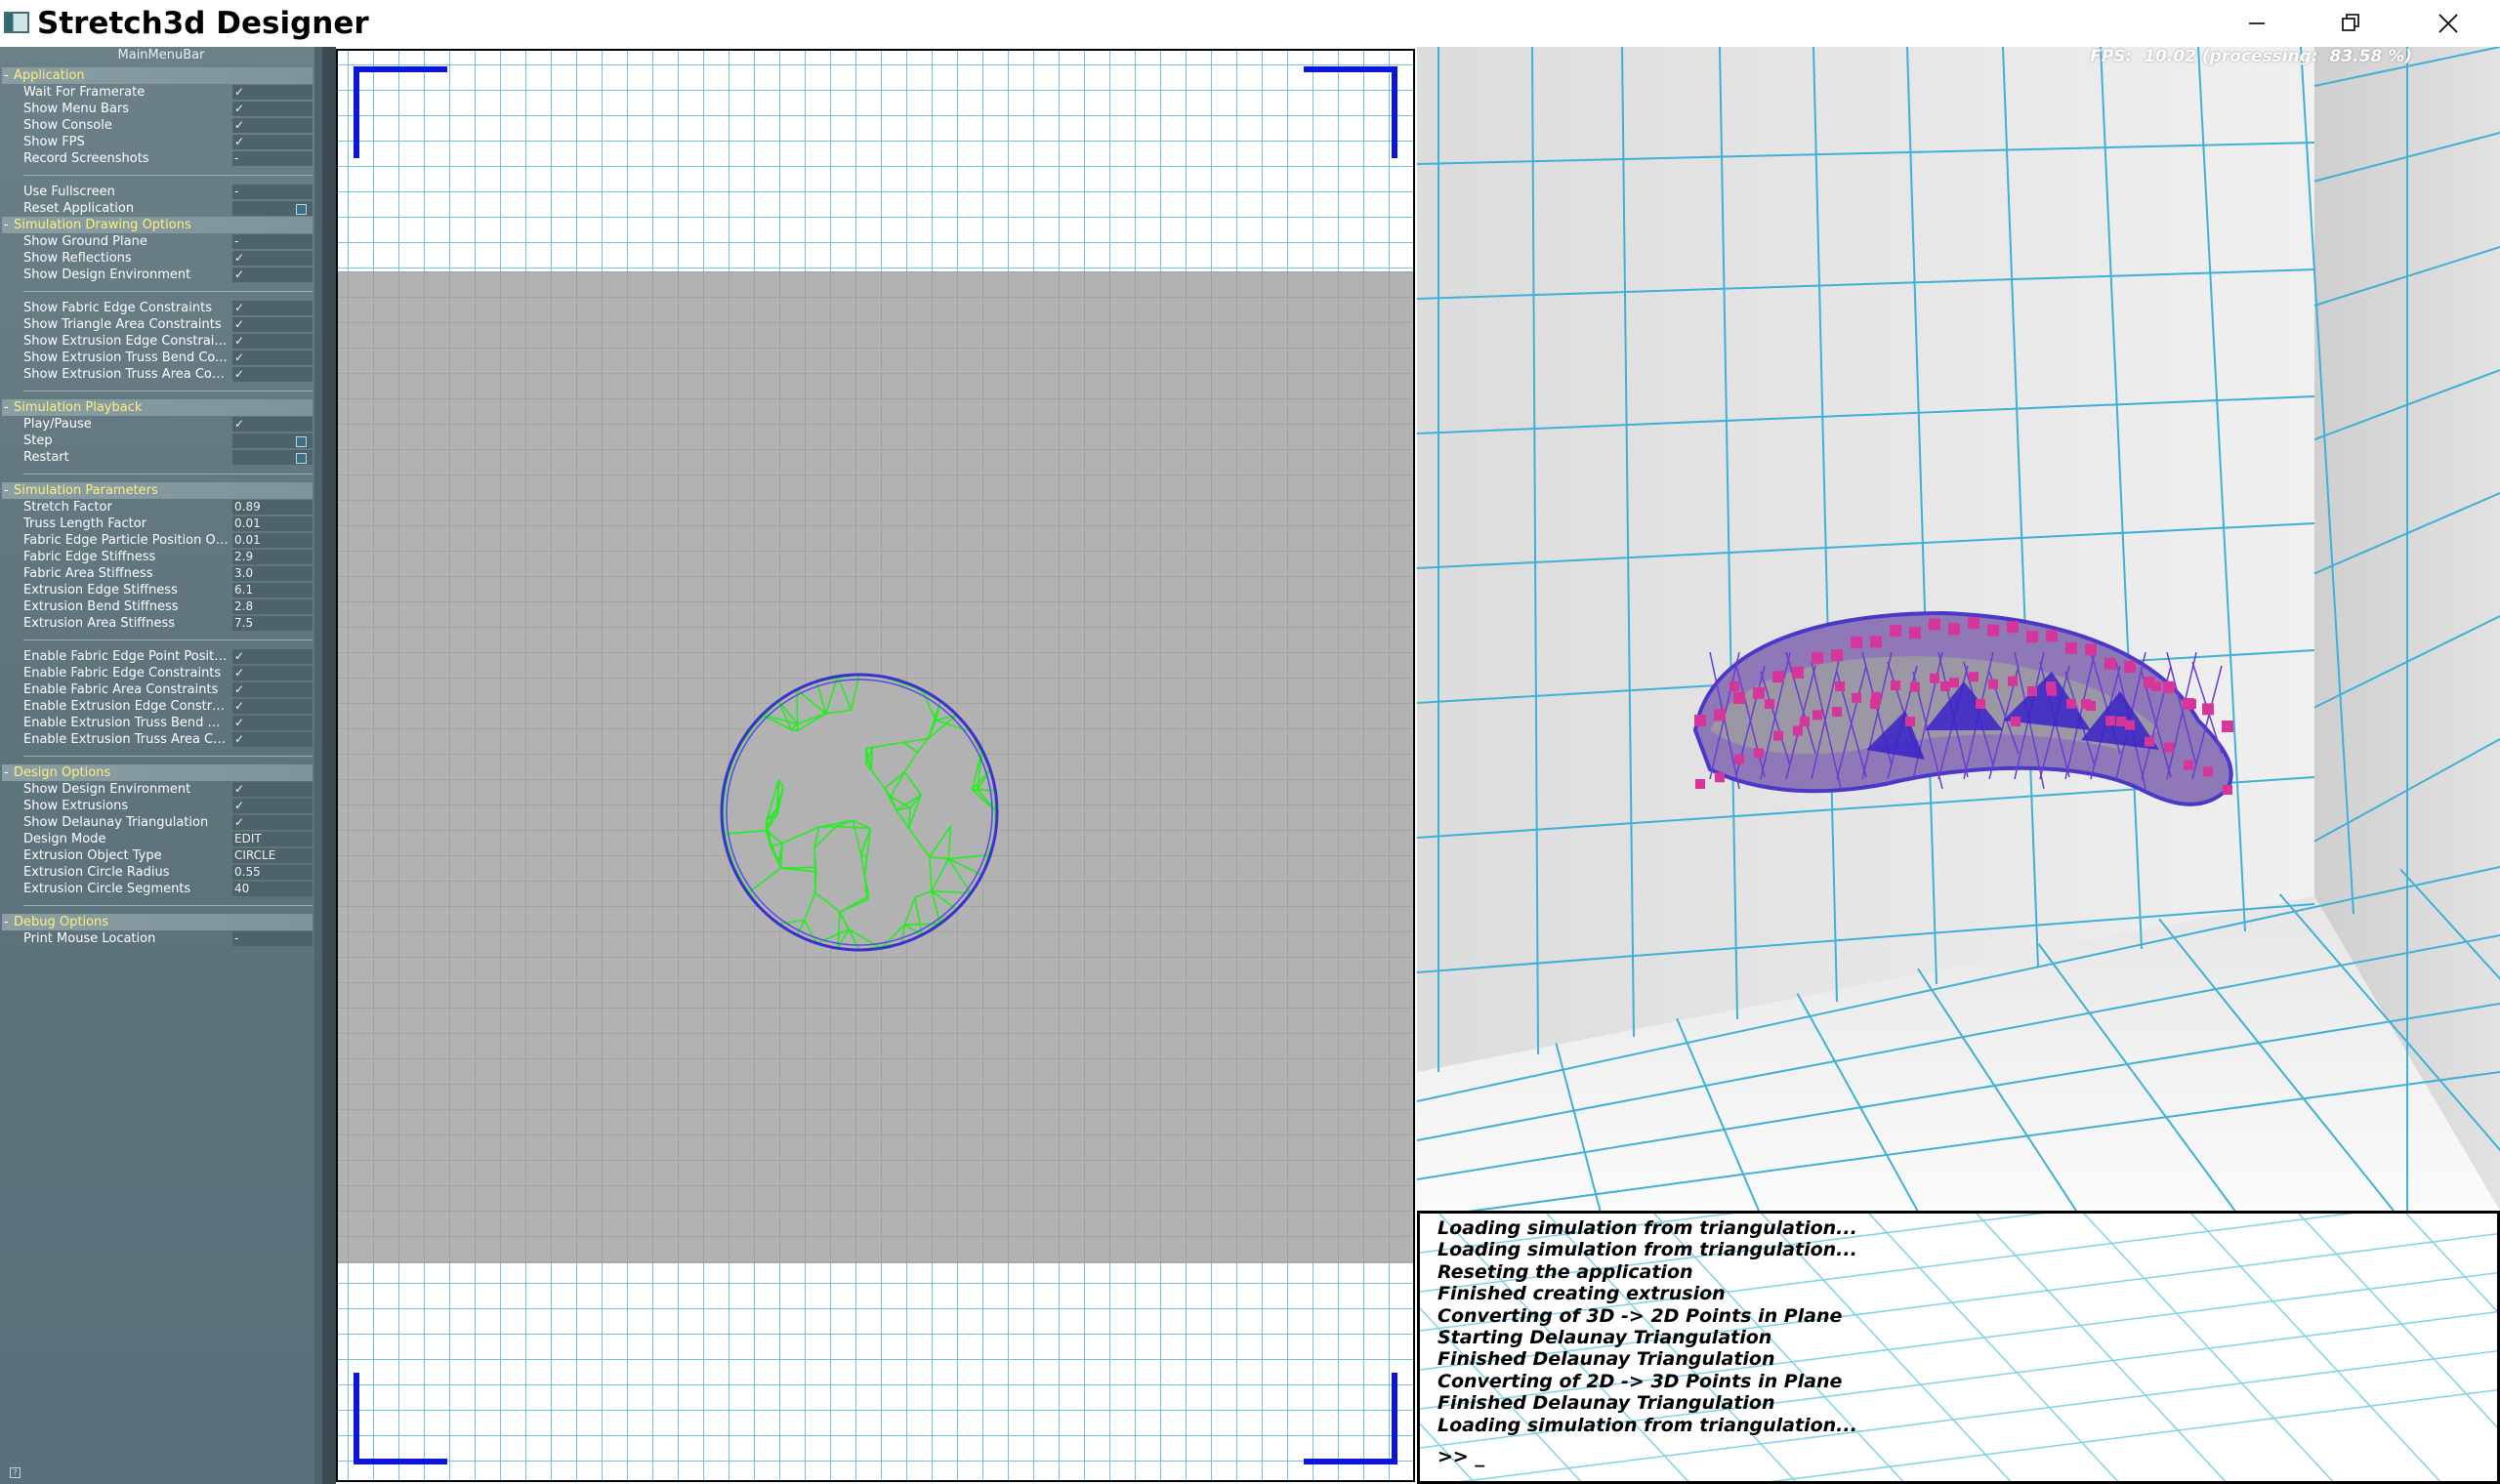  I want to click on menu-item-show-triangle-area-constraints: Show Triangle Area Constraints ✓, so click(157, 325).